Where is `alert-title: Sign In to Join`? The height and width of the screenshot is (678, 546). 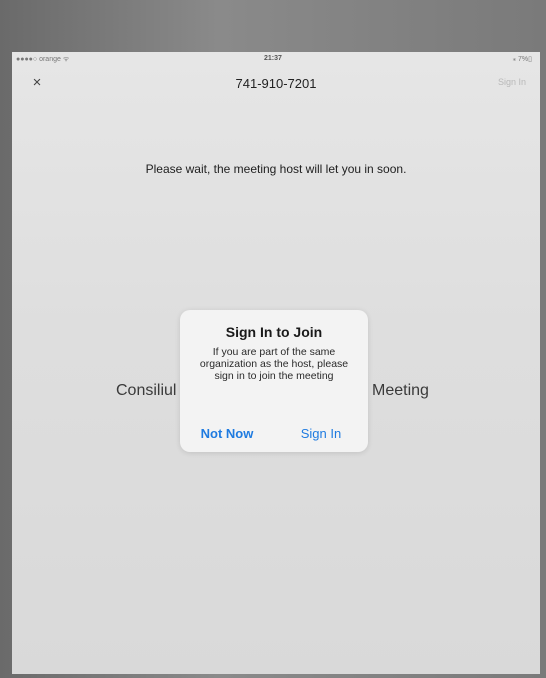 alert-title: Sign In to Join is located at coordinates (274, 332).